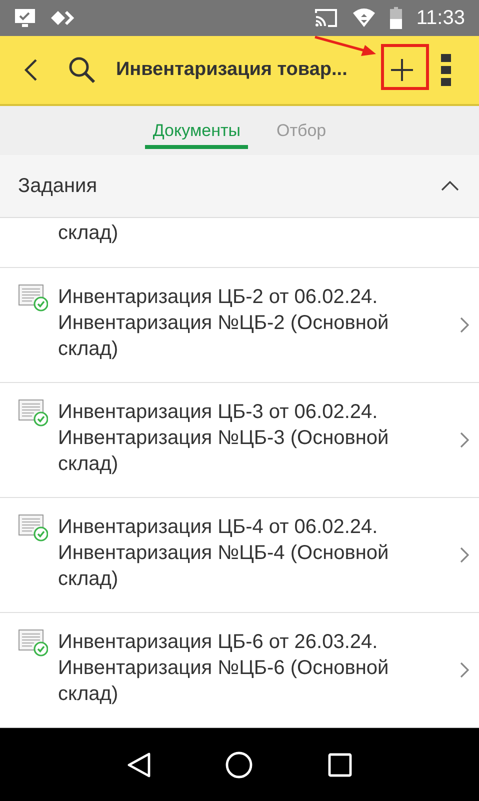  Describe the element at coordinates (218, 297) in the screenshot. I see `item-text: Инвентаризация ЦБ-2 от 06.02.24.` at that location.